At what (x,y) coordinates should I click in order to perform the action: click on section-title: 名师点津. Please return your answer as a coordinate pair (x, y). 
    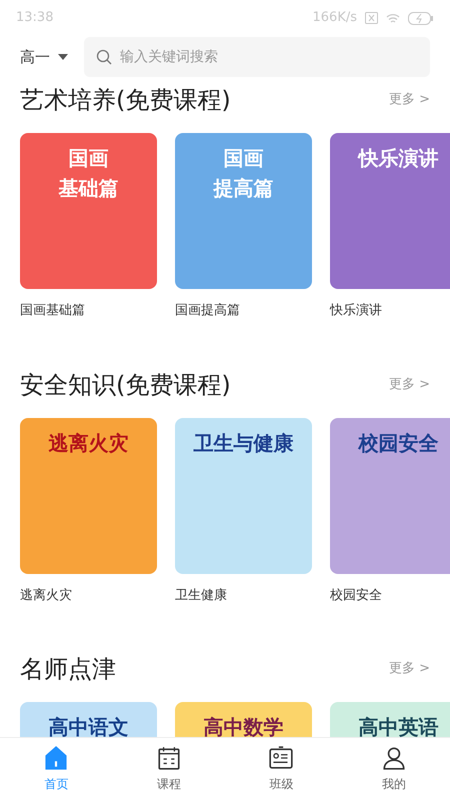
    Looking at the image, I should click on (68, 669).